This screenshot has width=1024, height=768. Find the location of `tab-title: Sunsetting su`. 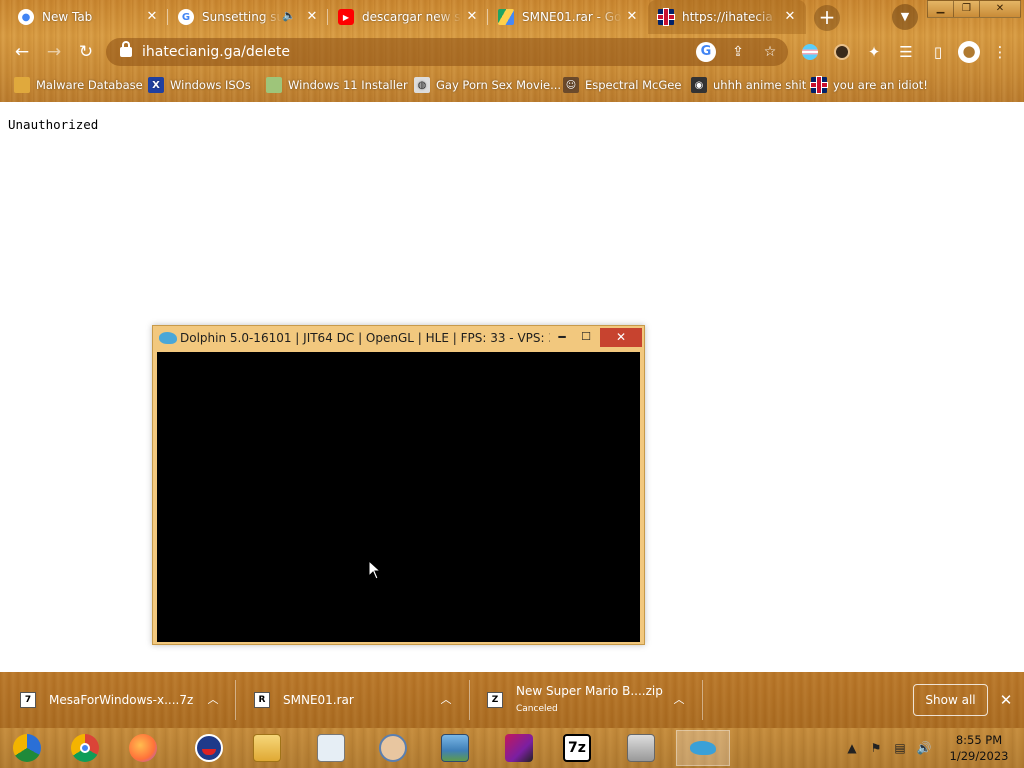

tab-title: Sunsetting su is located at coordinates (242, 17).